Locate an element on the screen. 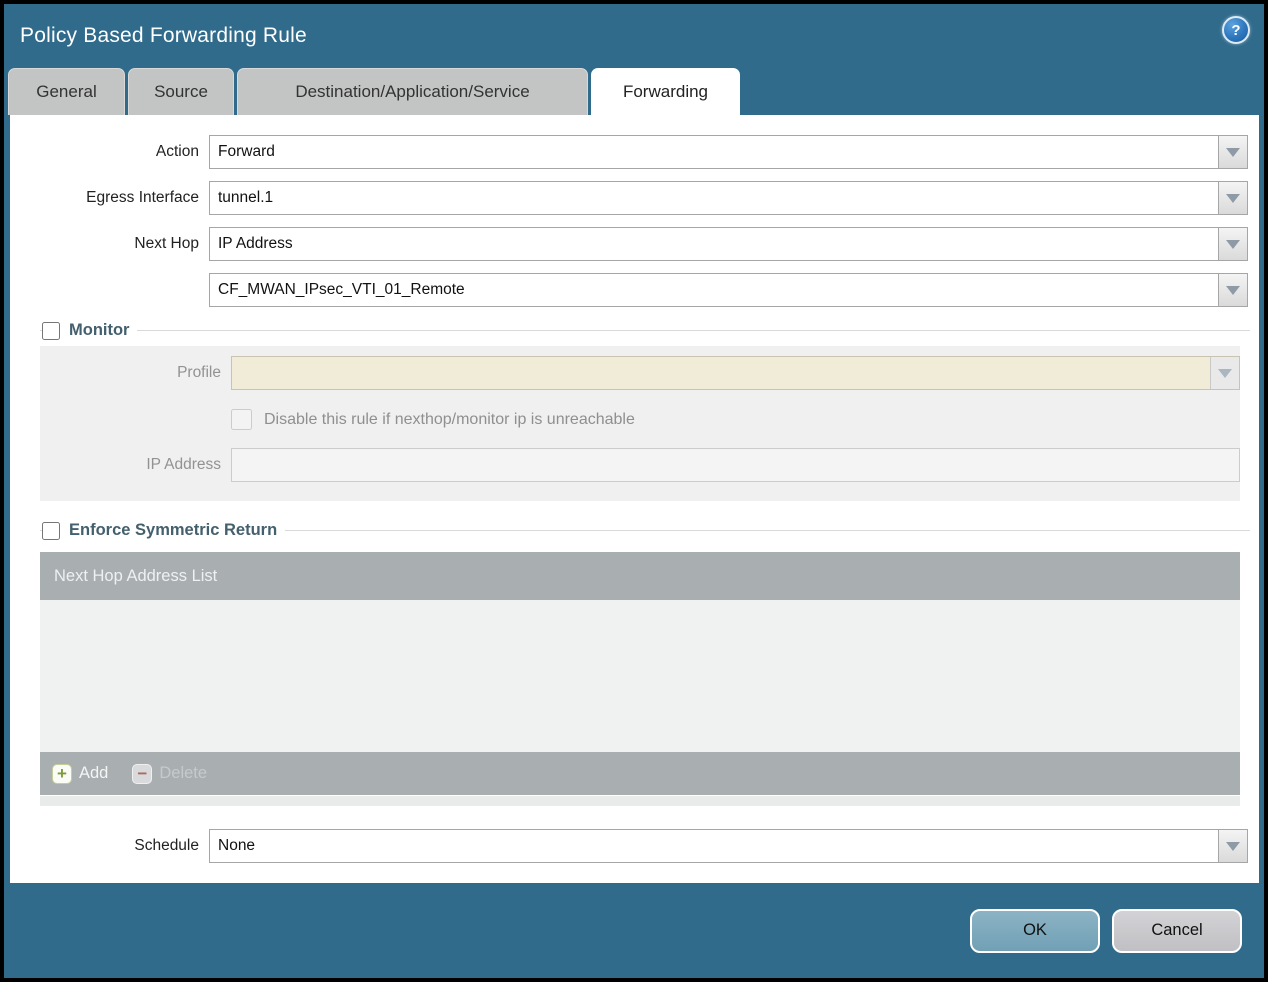 The width and height of the screenshot is (1268, 982). schedule-input is located at coordinates (728, 846).